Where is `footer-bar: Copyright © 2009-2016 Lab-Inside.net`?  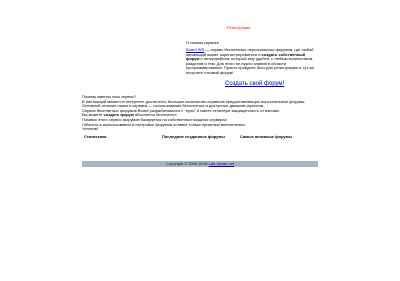 footer-bar: Copyright © 2009-2016 Lab-Inside.net is located at coordinates (200, 164).